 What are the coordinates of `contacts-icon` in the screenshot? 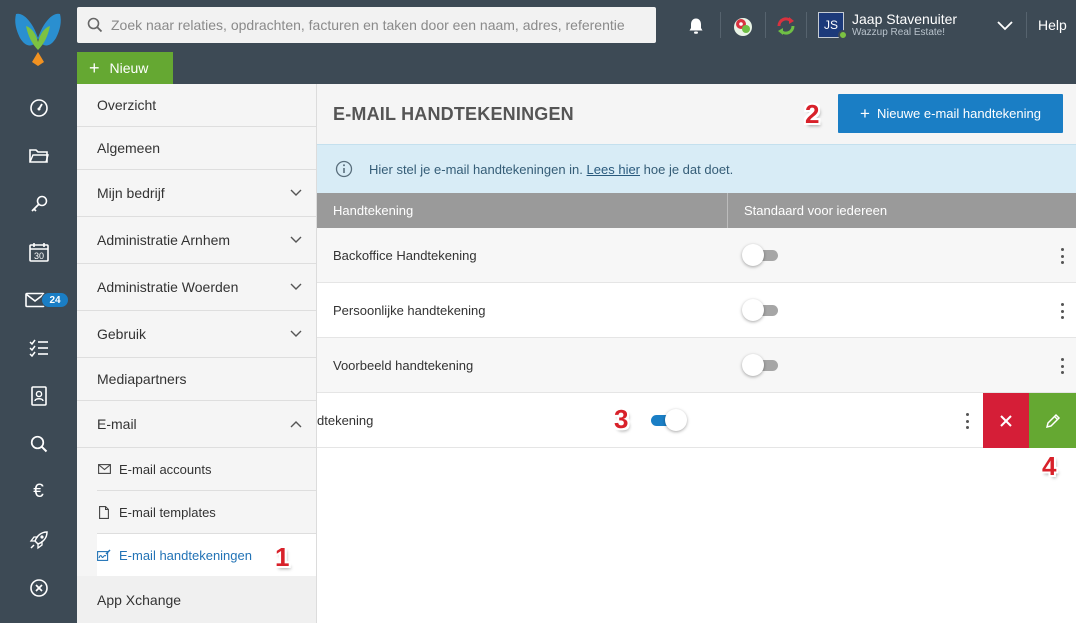 It's located at (38, 396).